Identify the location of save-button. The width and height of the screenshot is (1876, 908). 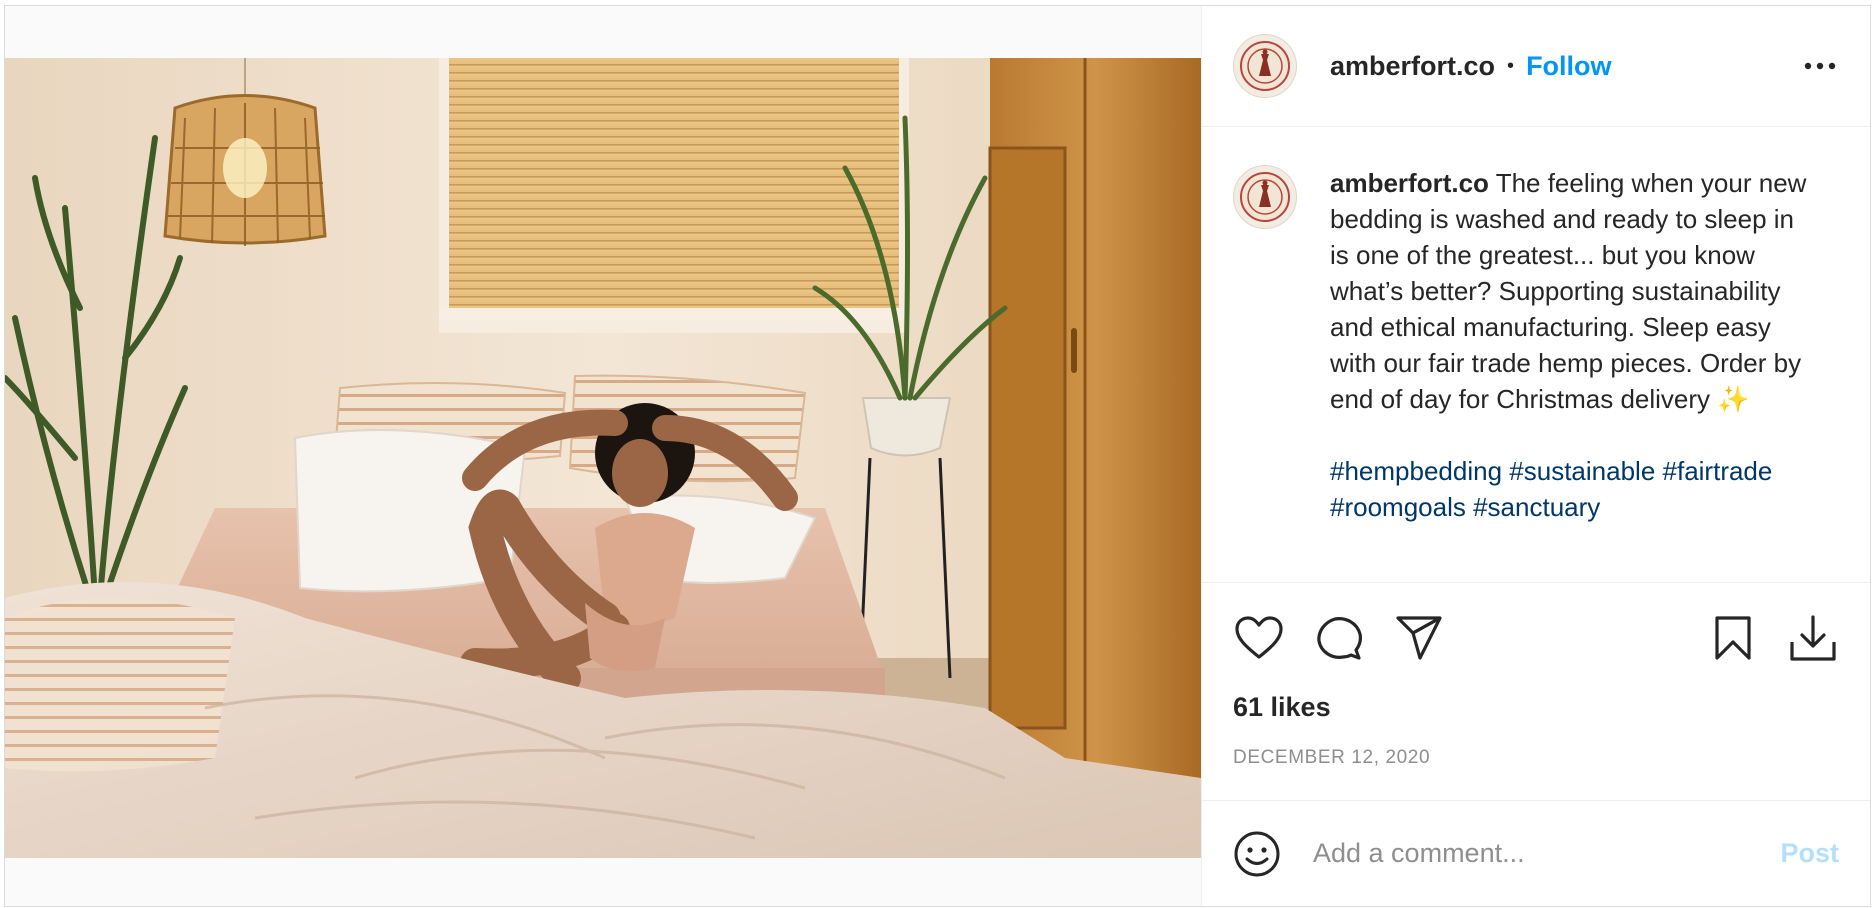
(1733, 638).